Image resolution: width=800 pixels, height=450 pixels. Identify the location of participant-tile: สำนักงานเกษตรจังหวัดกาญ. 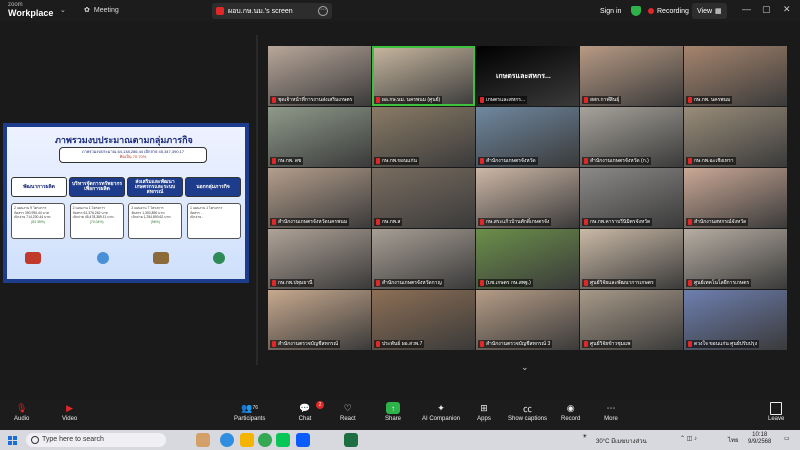
(423, 259).